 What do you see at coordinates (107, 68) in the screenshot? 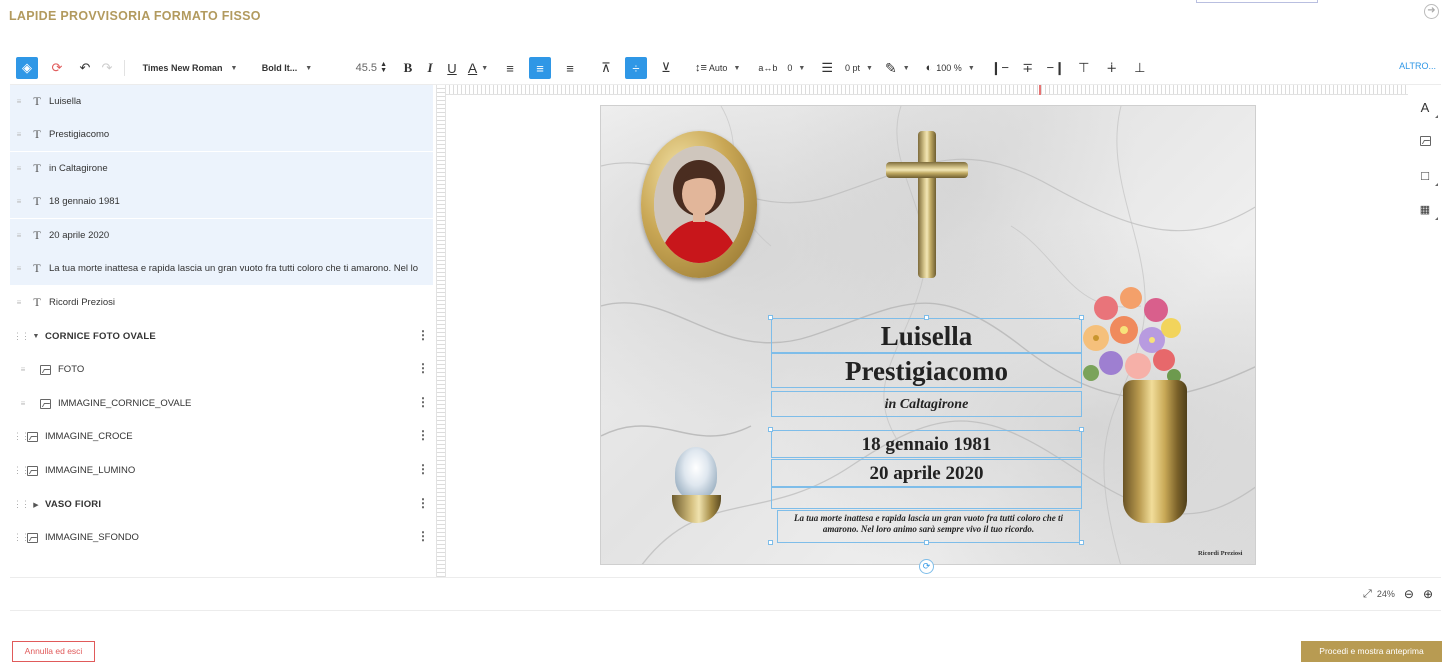
I see `redo-icon: ↷` at bounding box center [107, 68].